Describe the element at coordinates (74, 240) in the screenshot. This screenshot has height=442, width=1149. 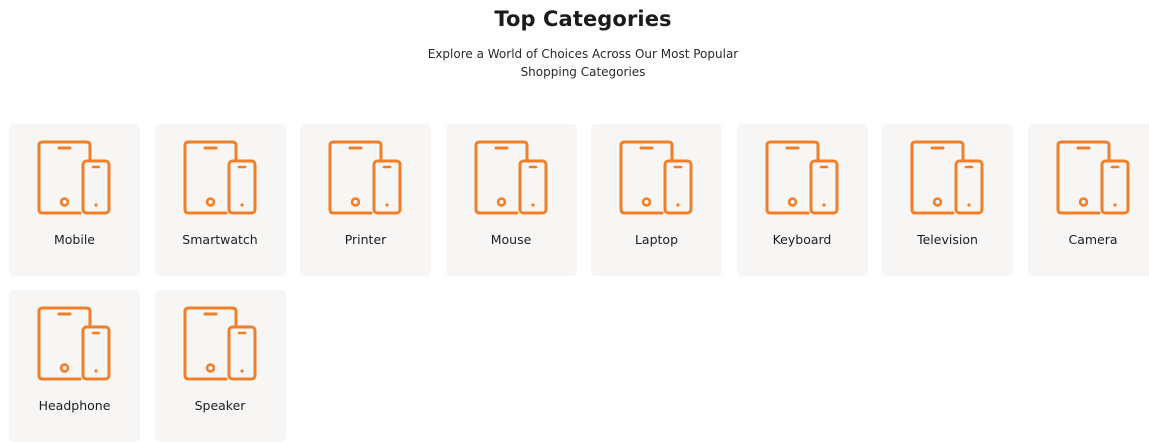
I see `category-label: Mobile` at that location.